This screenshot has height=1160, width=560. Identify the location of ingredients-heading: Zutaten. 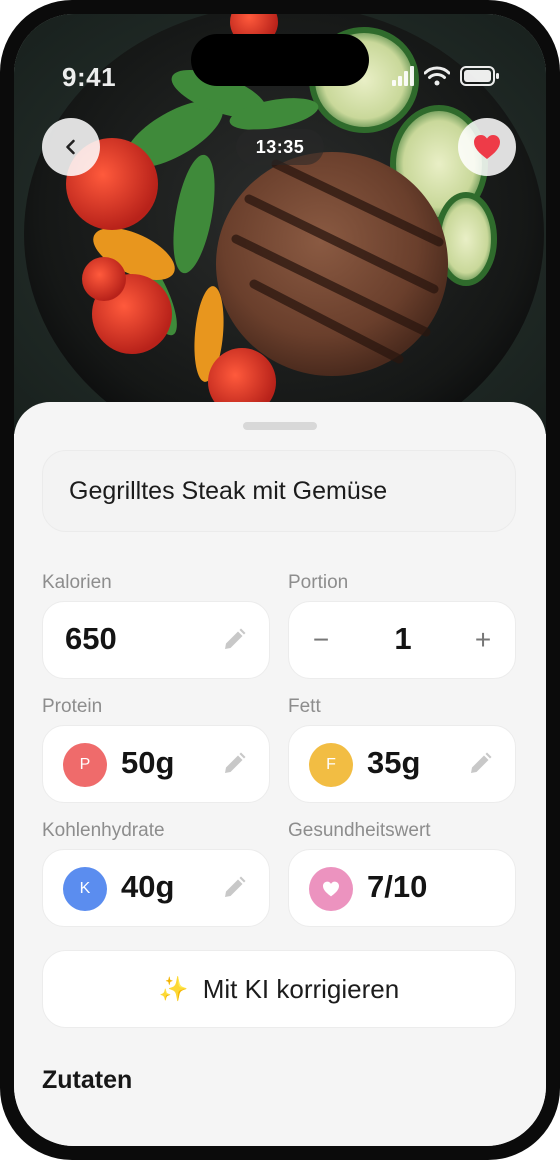
(87, 1080).